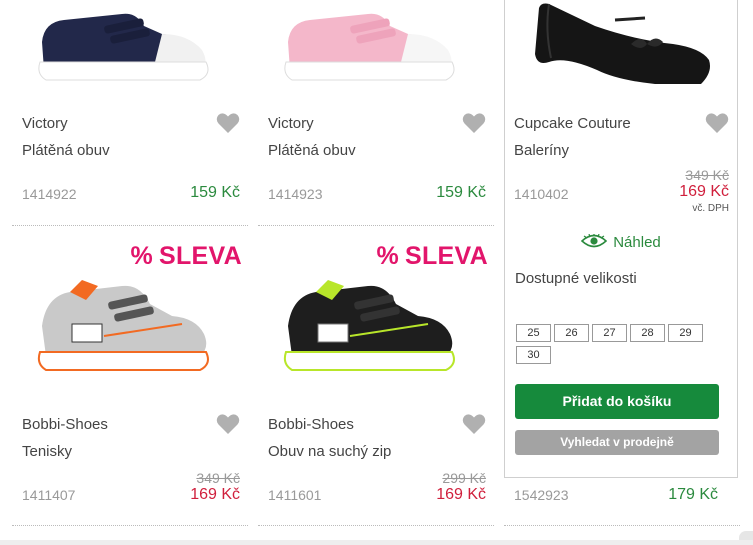  I want to click on eye-icon, so click(594, 242).